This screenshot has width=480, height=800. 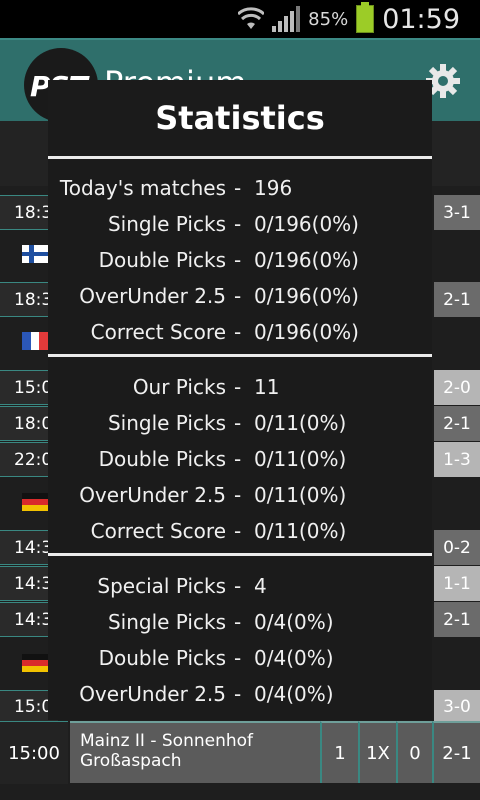 I want to click on status-clock: 01:59, so click(x=421, y=19).